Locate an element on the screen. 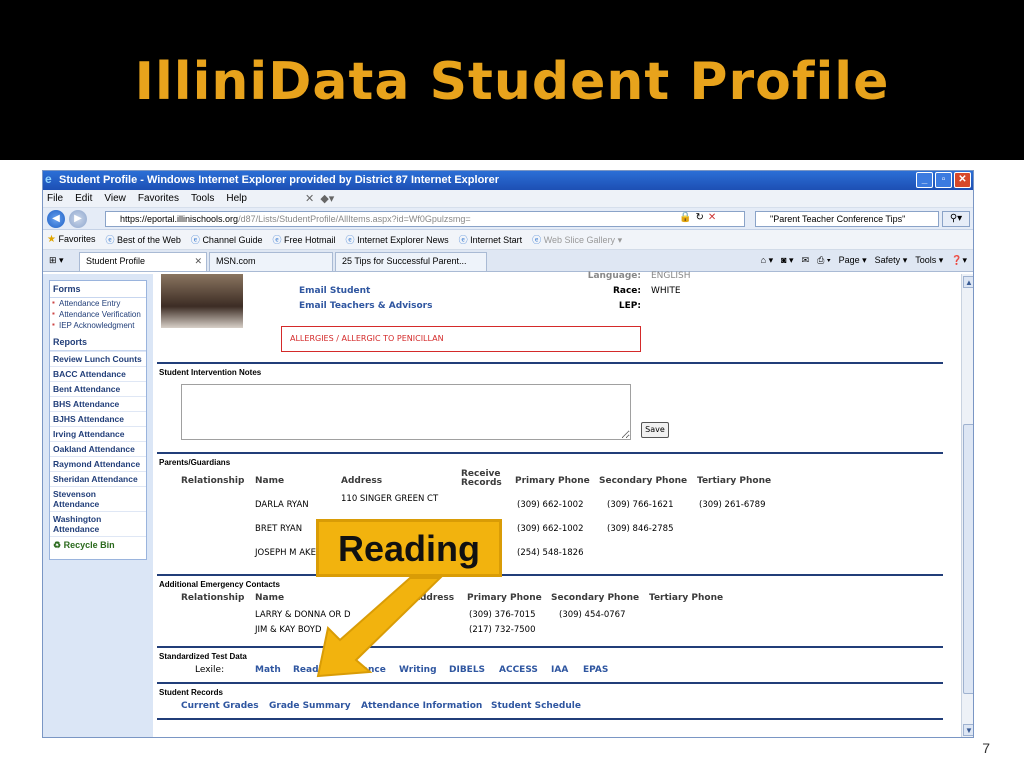  print-icon: ⎙ ▾ is located at coordinates (823, 260).